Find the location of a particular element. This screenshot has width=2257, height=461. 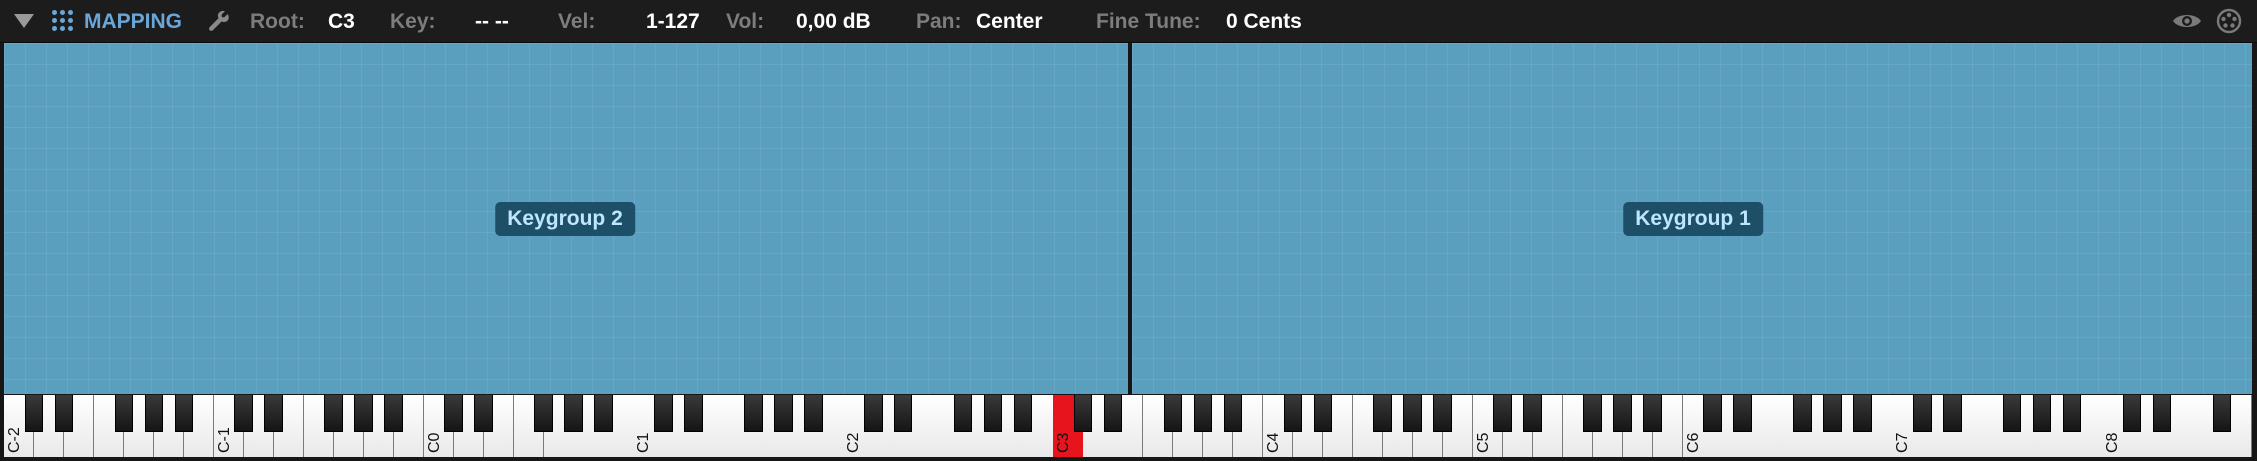

root-value: C3 is located at coordinates (341, 21).